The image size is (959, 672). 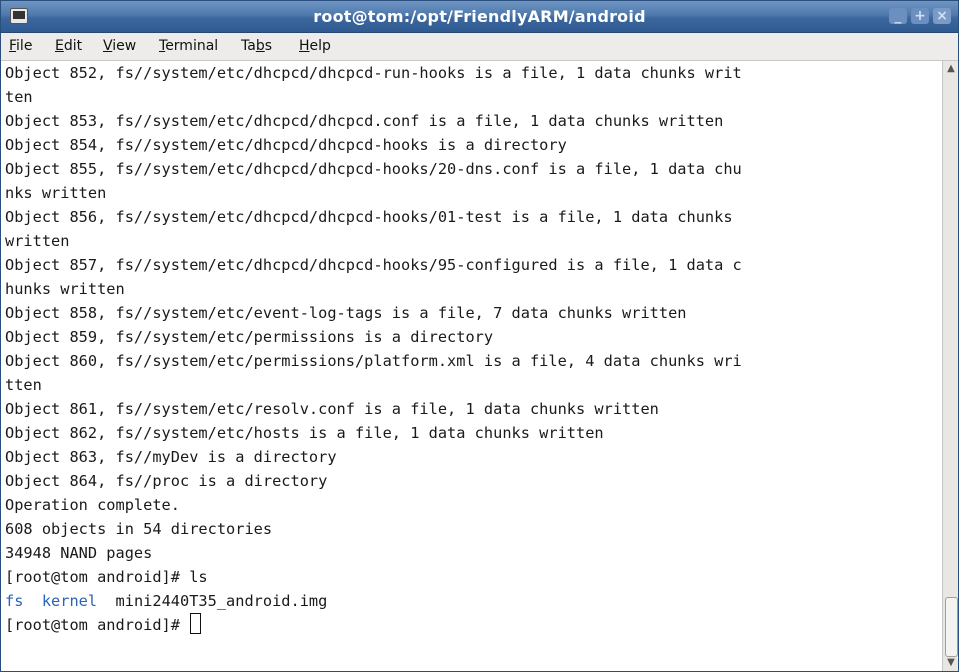 I want to click on terminal-line: 34948 NAND pages, so click(x=79, y=553).